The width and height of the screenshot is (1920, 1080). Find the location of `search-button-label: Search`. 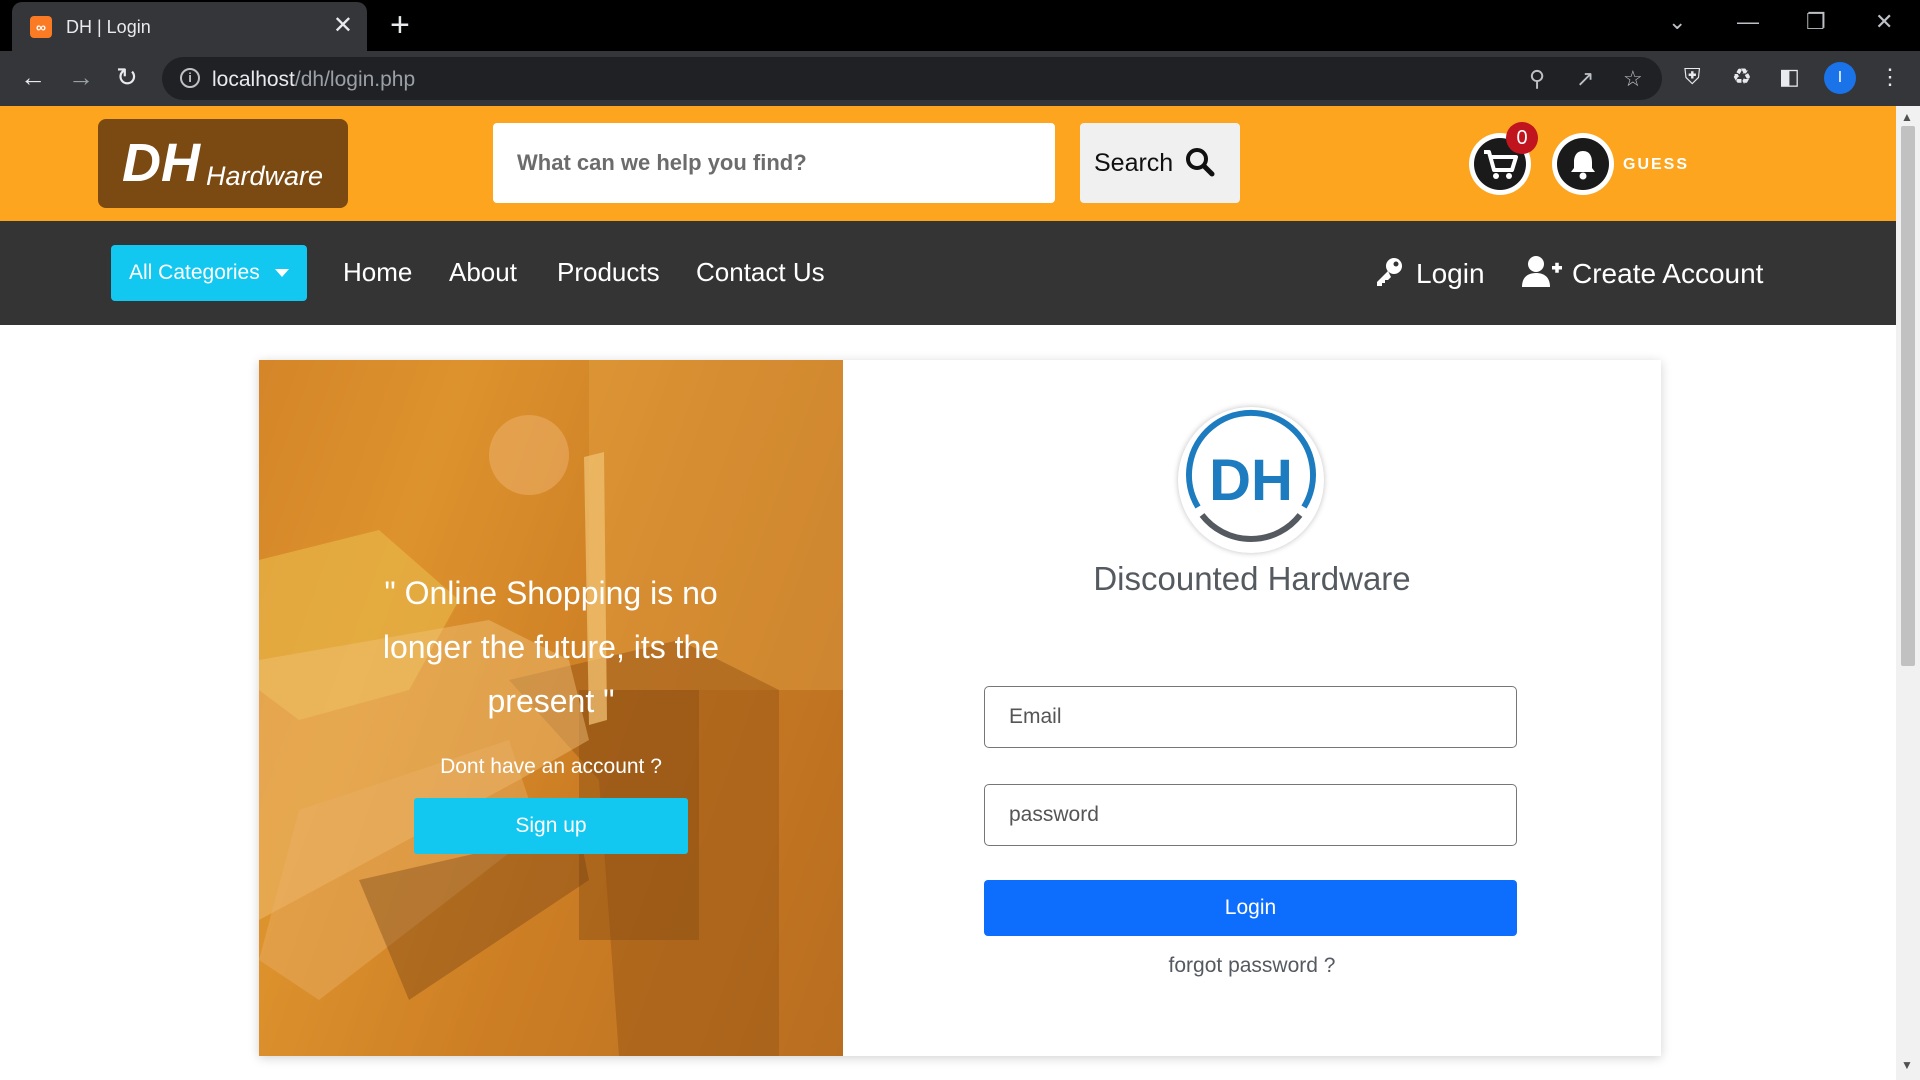

search-button-label: Search is located at coordinates (1134, 163).